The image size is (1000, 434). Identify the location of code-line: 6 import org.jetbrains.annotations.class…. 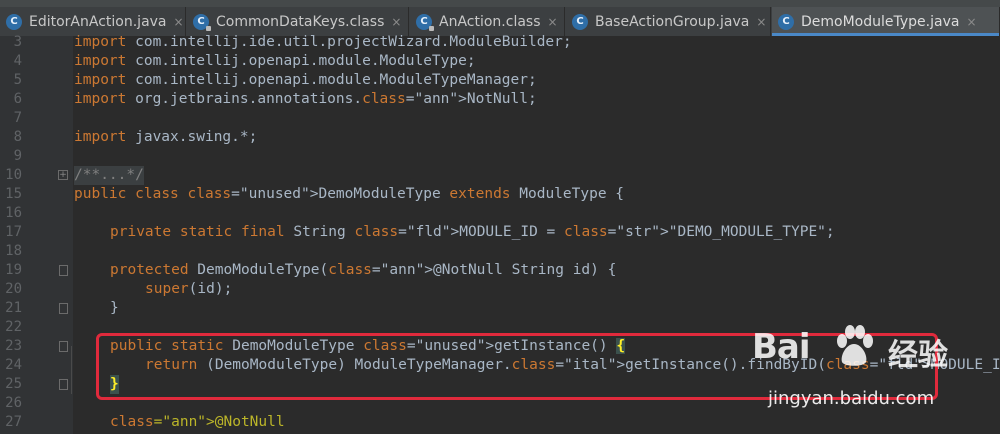
(500, 99).